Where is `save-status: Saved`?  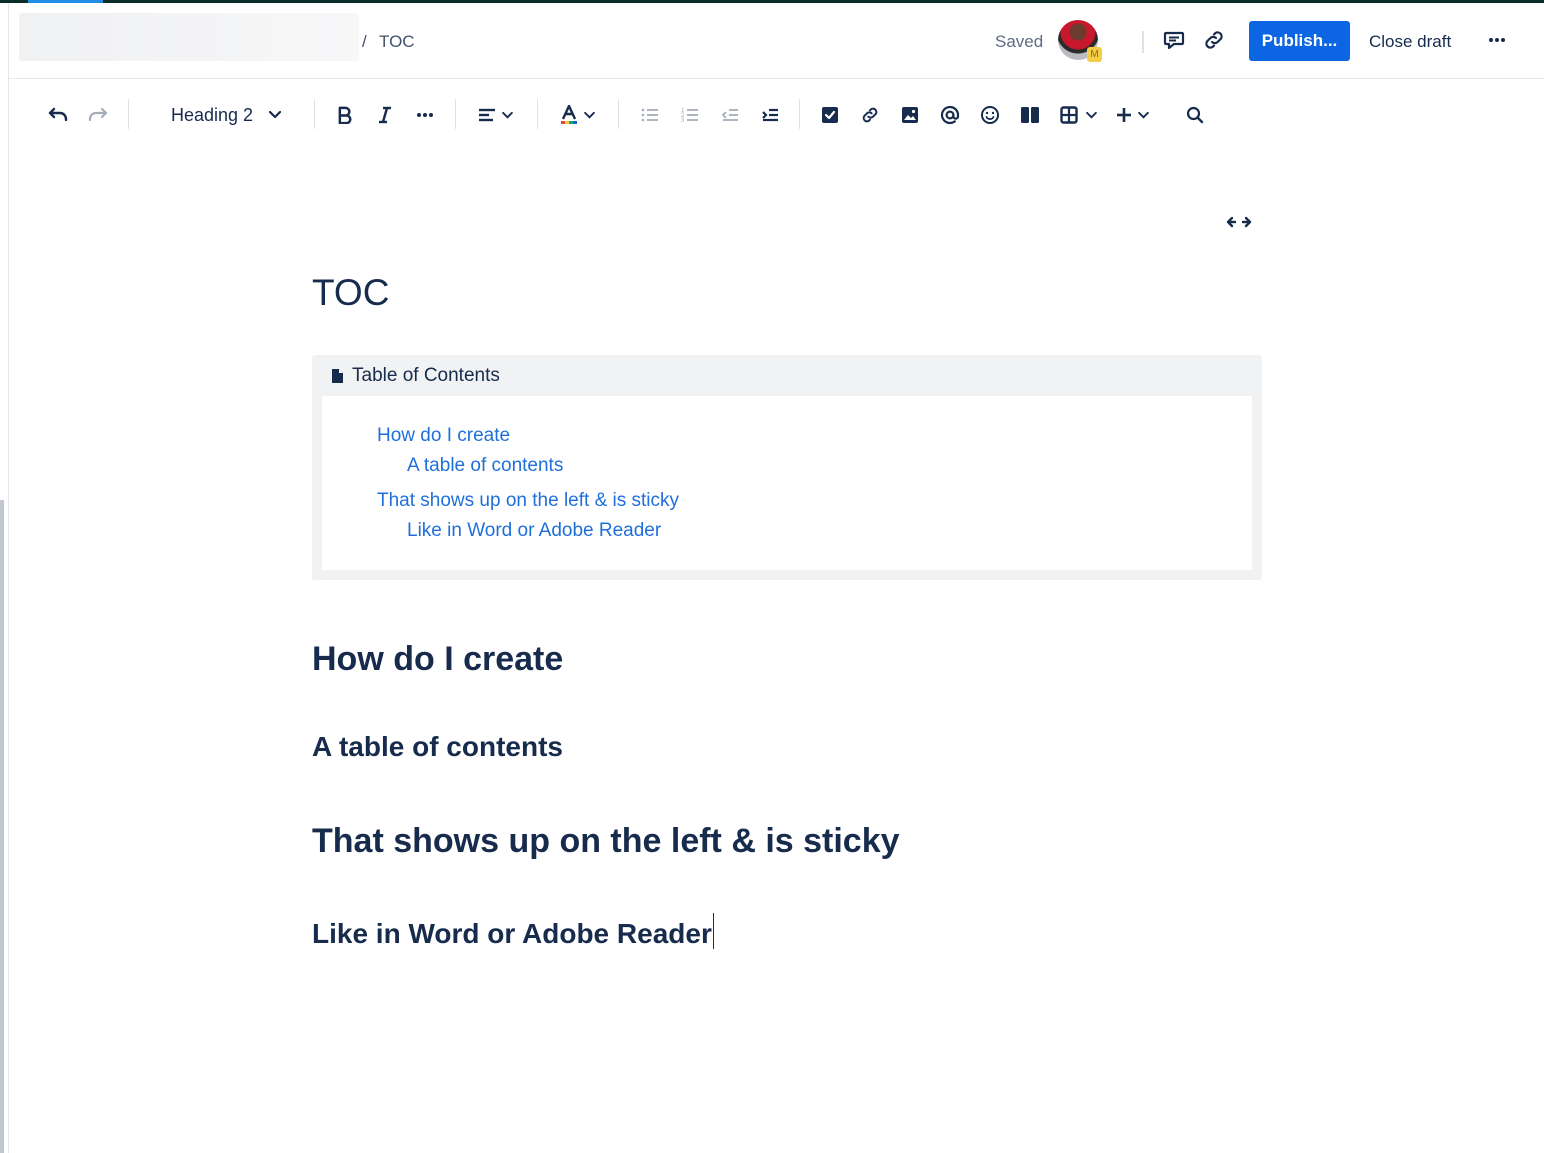 save-status: Saved is located at coordinates (1019, 41).